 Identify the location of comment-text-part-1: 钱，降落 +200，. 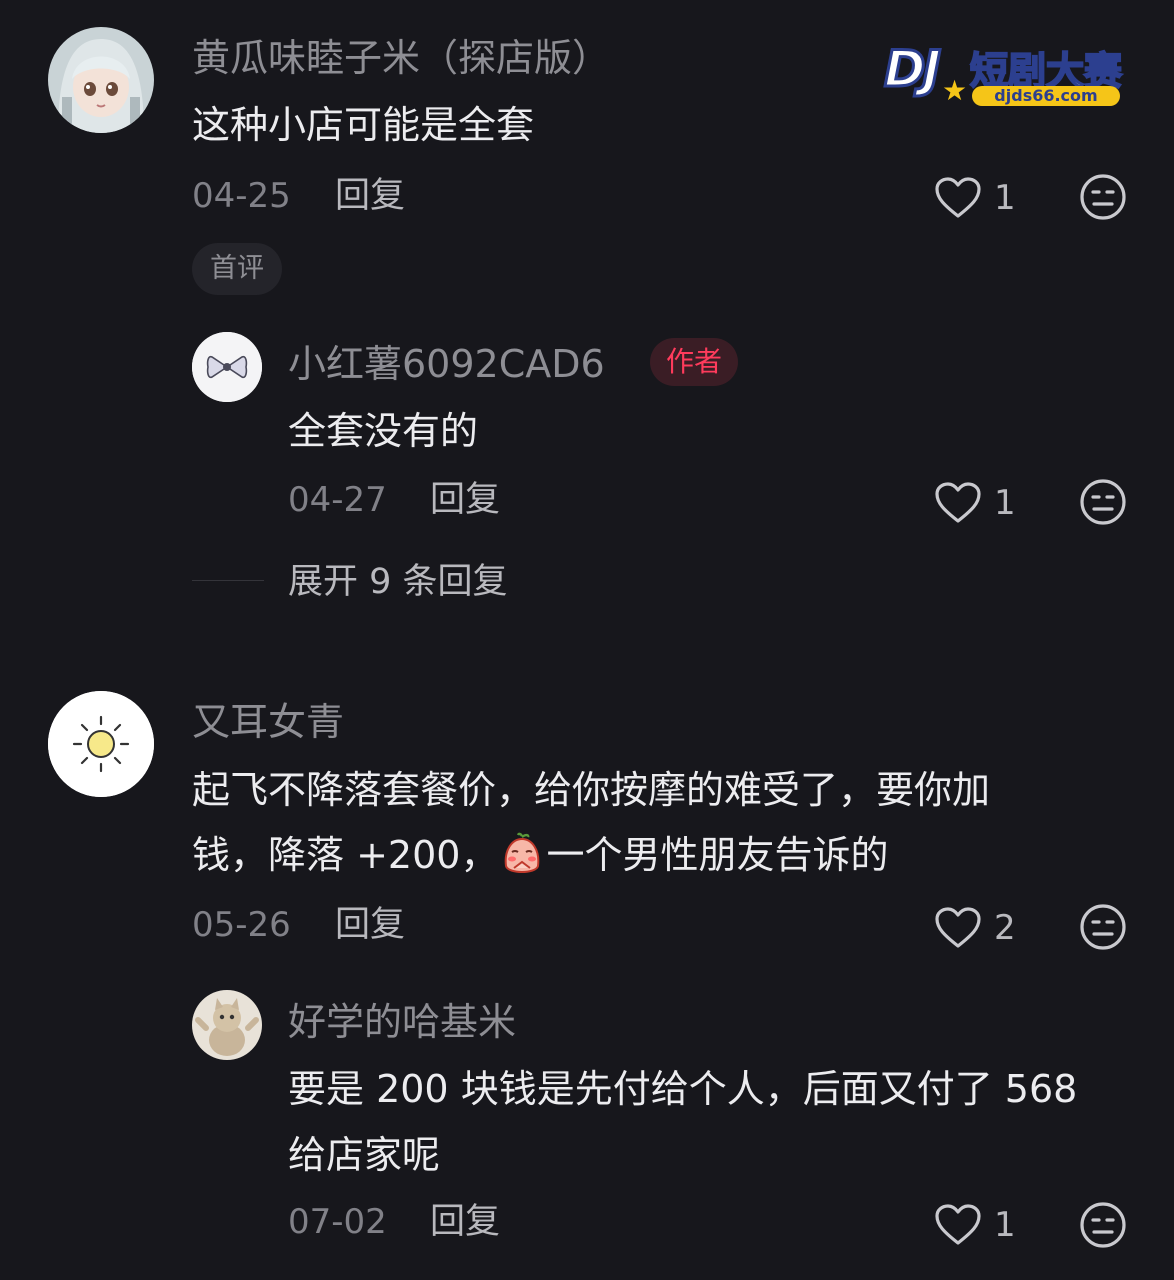
(345, 855).